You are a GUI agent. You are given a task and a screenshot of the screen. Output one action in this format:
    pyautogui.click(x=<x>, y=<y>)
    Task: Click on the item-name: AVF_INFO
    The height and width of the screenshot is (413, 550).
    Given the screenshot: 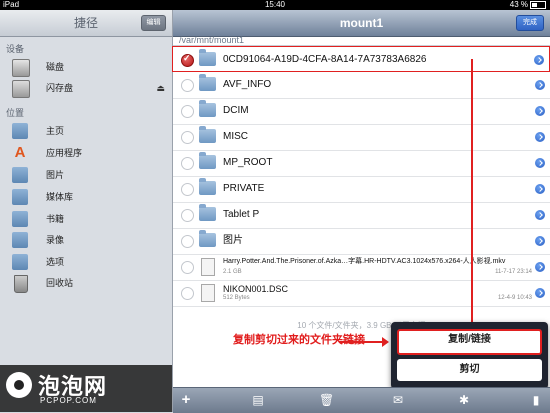 What is the action you would take?
    pyautogui.click(x=247, y=84)
    